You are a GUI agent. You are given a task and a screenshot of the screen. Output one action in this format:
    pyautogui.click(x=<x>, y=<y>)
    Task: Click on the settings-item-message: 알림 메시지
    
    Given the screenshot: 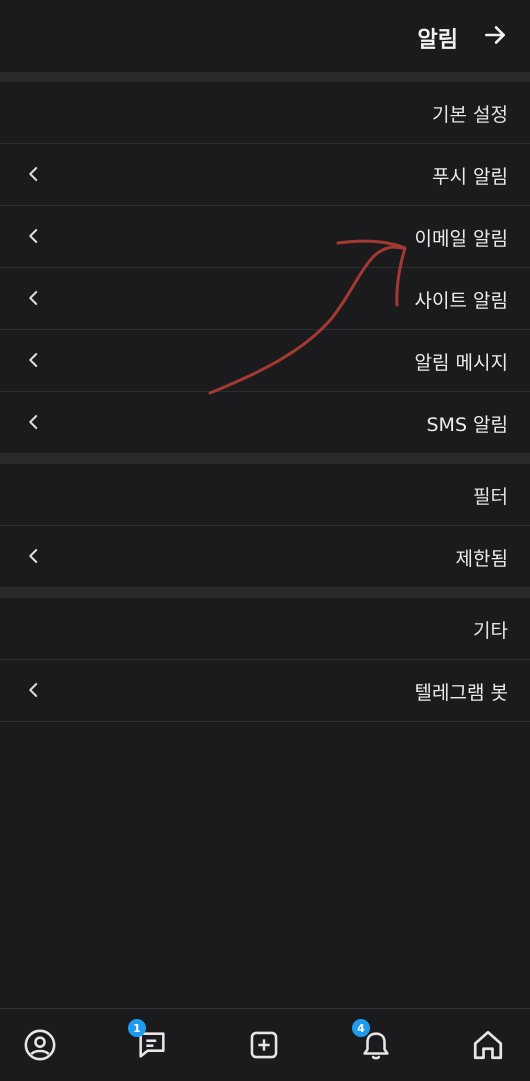 What is the action you would take?
    pyautogui.click(x=265, y=361)
    